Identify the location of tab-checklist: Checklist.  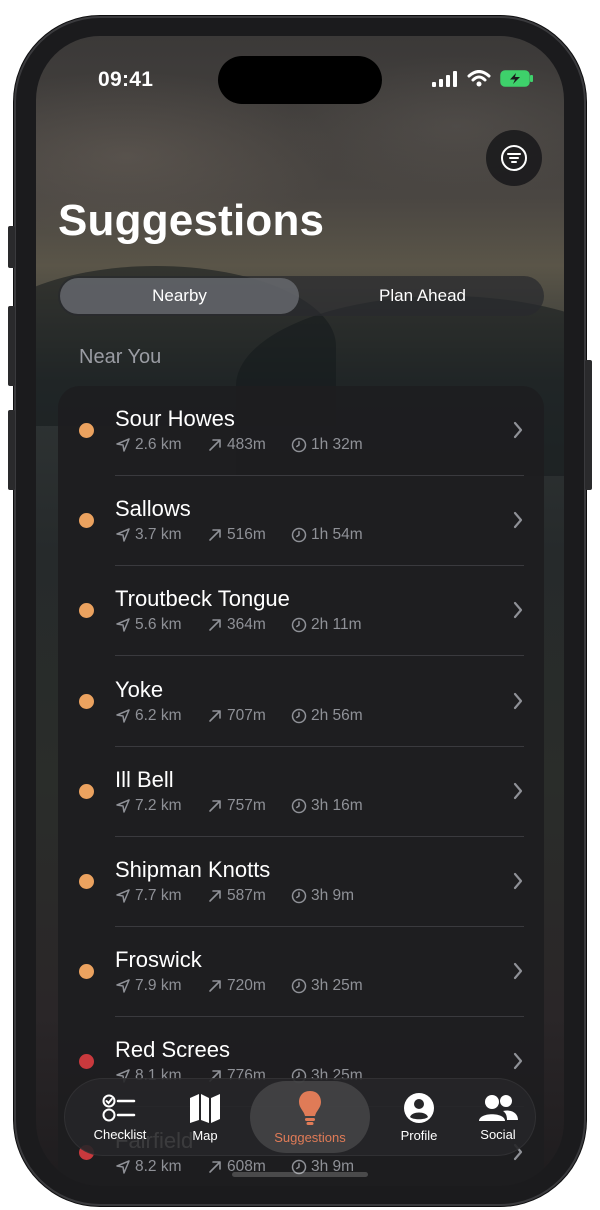
(120, 1117).